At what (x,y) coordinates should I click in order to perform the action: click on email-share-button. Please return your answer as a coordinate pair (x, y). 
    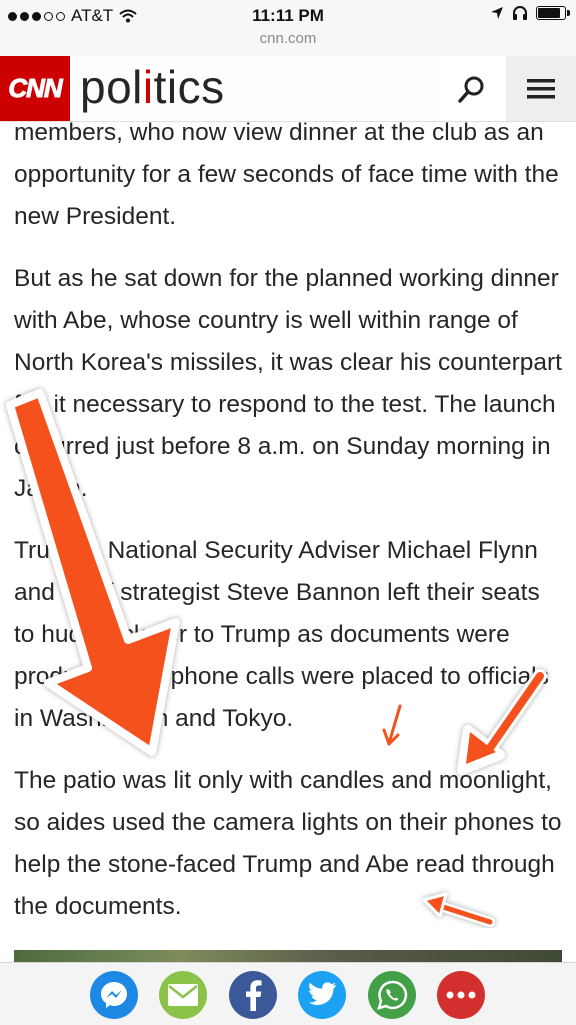
    Looking at the image, I should click on (183, 995).